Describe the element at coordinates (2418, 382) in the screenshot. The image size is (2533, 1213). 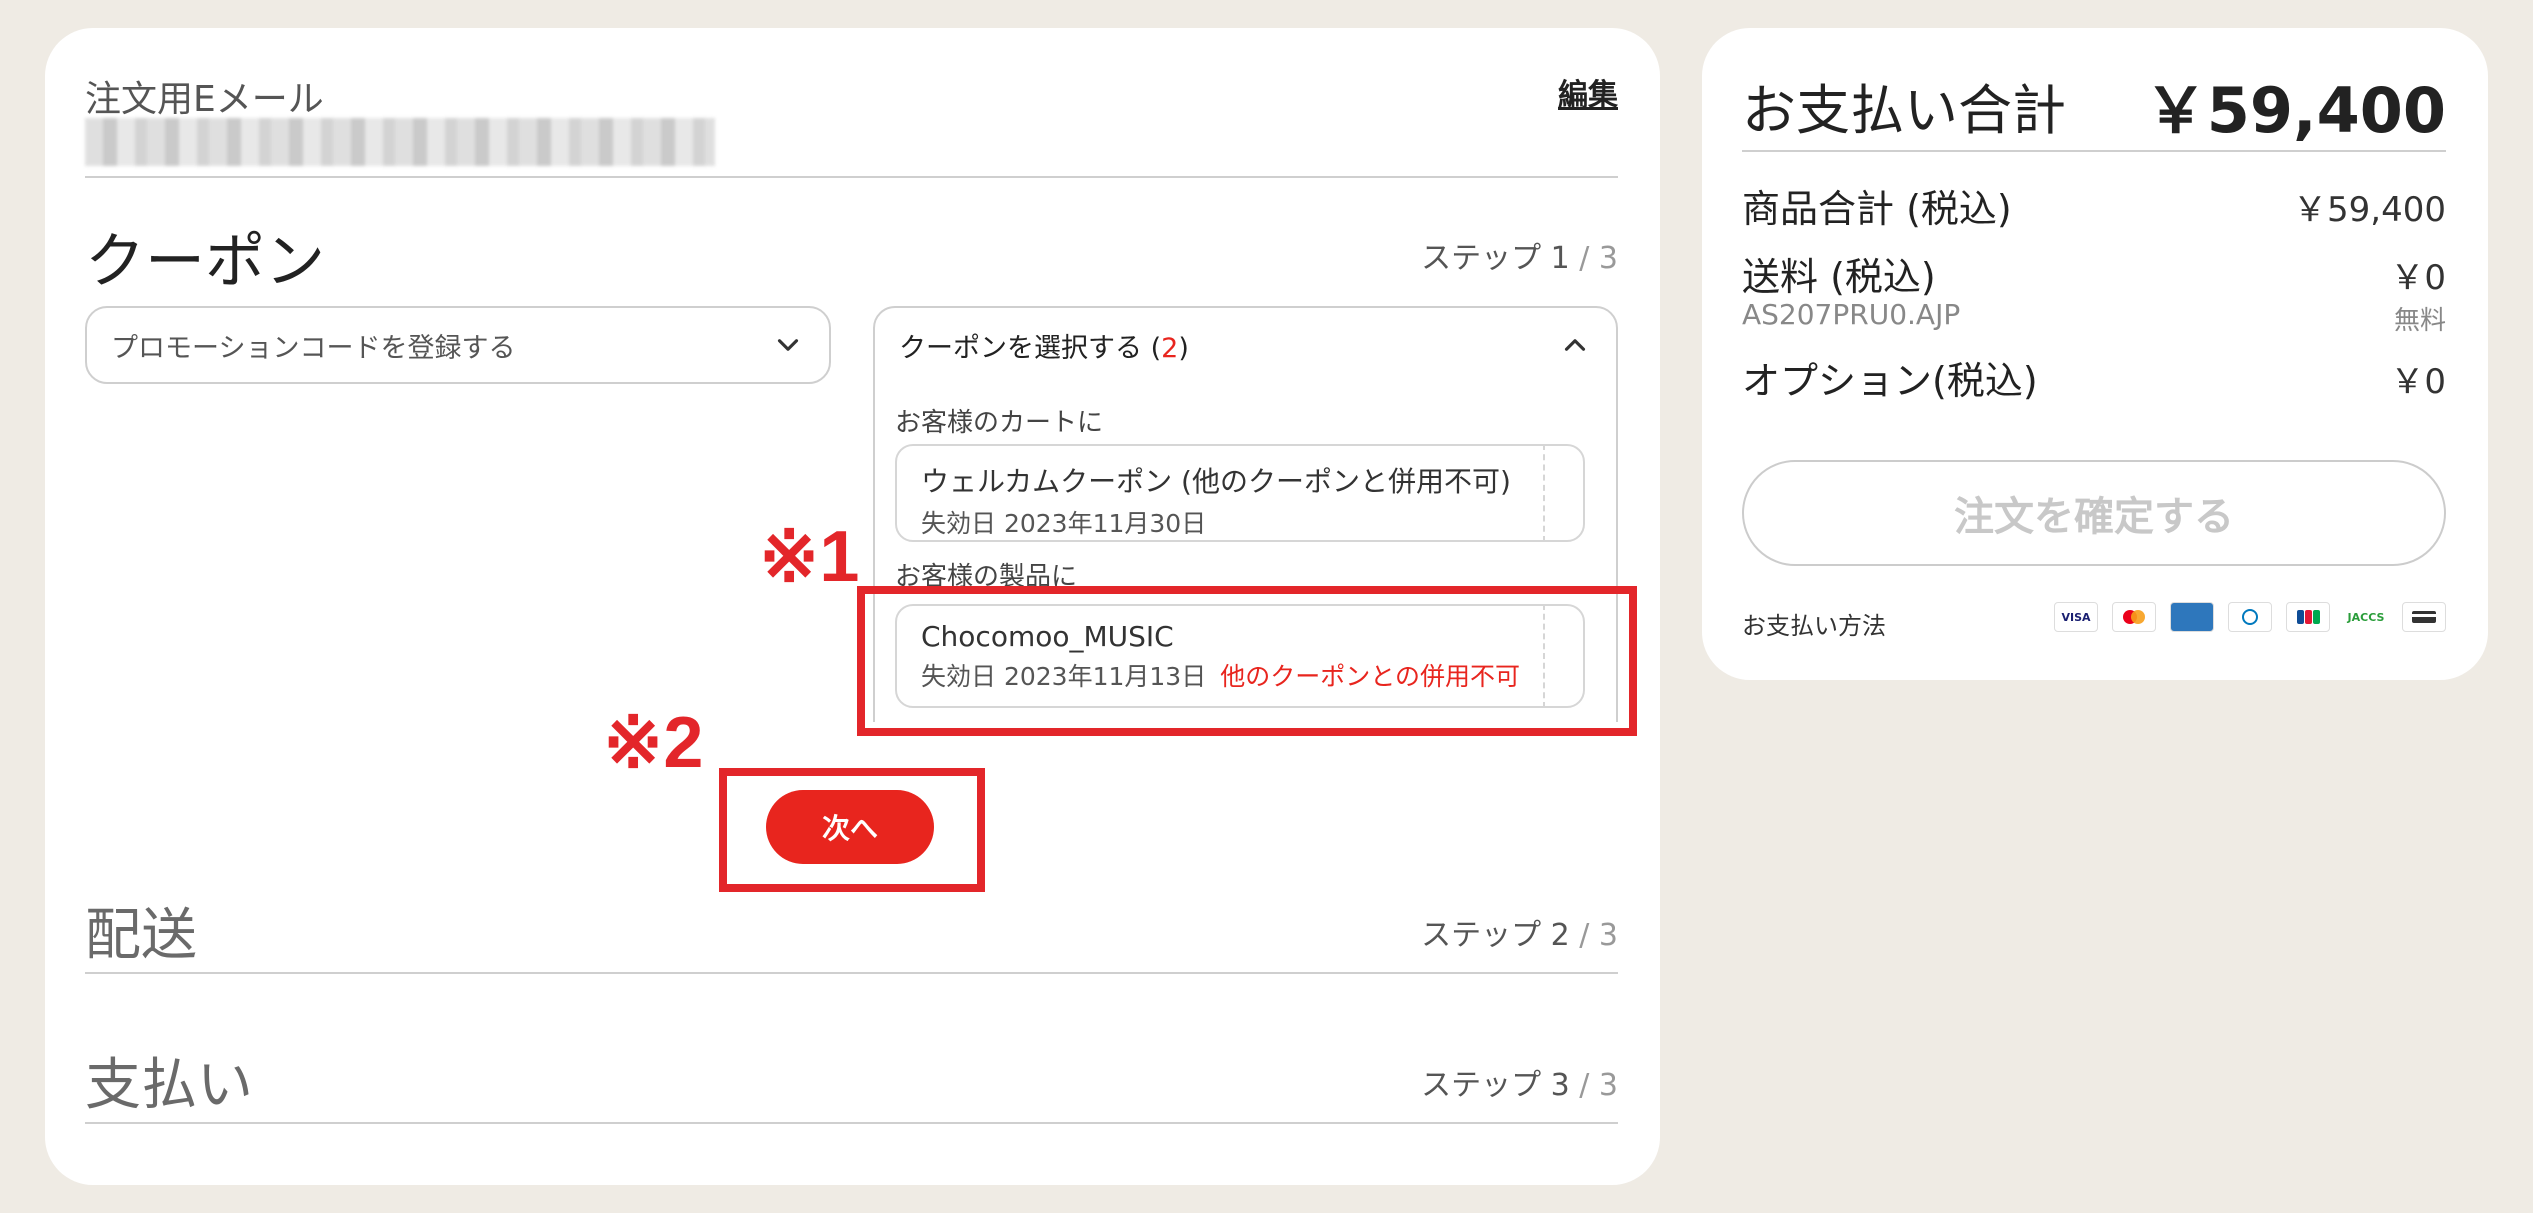
I see `option-value: ￥0` at that location.